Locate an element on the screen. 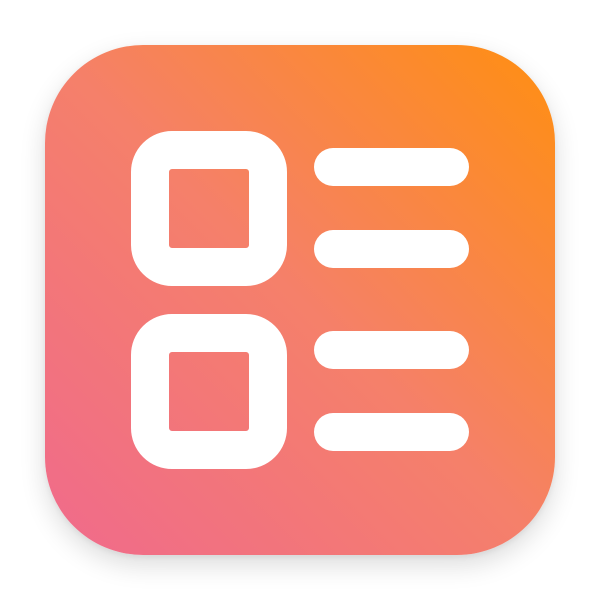 The image size is (600, 600). checkbox-top is located at coordinates (209, 208).